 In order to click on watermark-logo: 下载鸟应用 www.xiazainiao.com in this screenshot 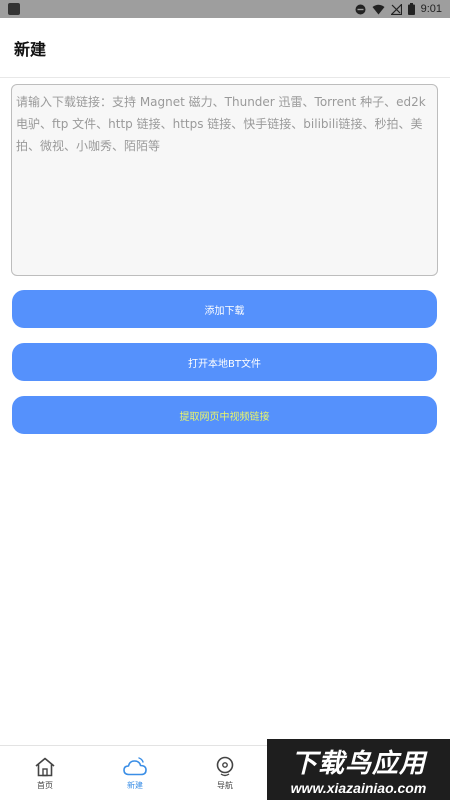, I will do `click(358, 769)`.